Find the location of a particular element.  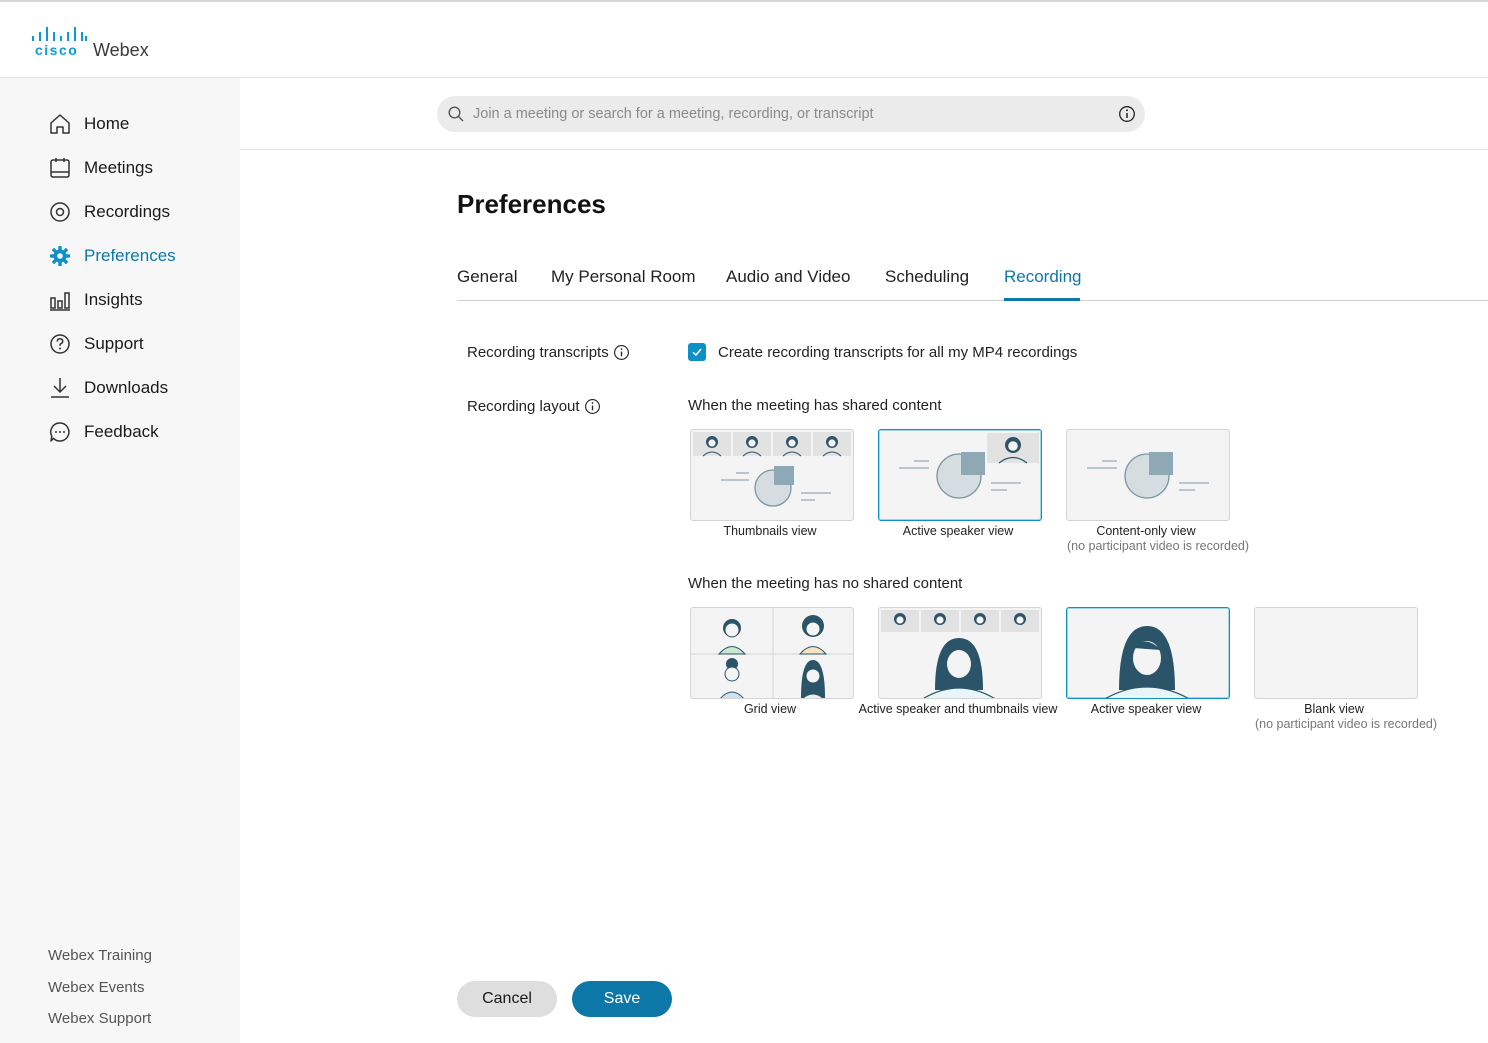

active-speaker-illustration is located at coordinates (1147, 662).